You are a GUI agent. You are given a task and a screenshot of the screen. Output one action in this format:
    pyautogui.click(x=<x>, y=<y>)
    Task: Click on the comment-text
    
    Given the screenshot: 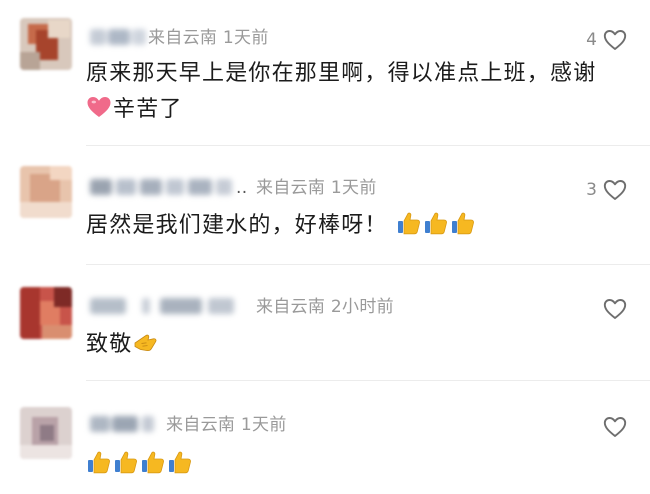 What is the action you would take?
    pyautogui.click(x=356, y=465)
    